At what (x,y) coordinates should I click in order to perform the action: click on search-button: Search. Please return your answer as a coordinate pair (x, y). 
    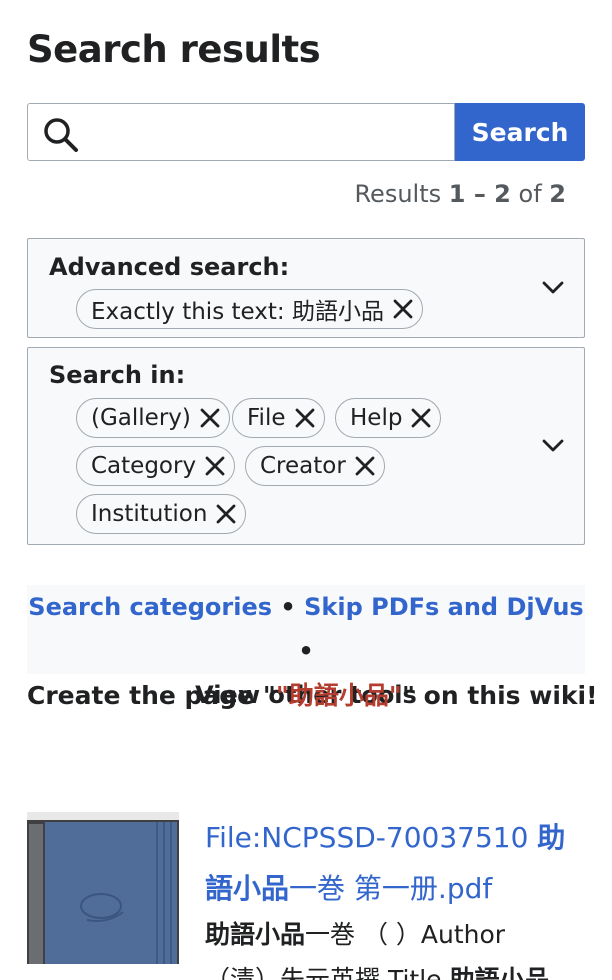
    Looking at the image, I should click on (520, 132).